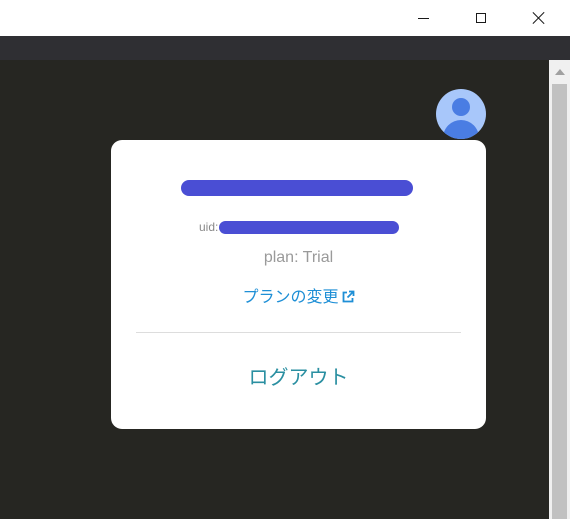  I want to click on plan-status: plan: Trial, so click(298, 257).